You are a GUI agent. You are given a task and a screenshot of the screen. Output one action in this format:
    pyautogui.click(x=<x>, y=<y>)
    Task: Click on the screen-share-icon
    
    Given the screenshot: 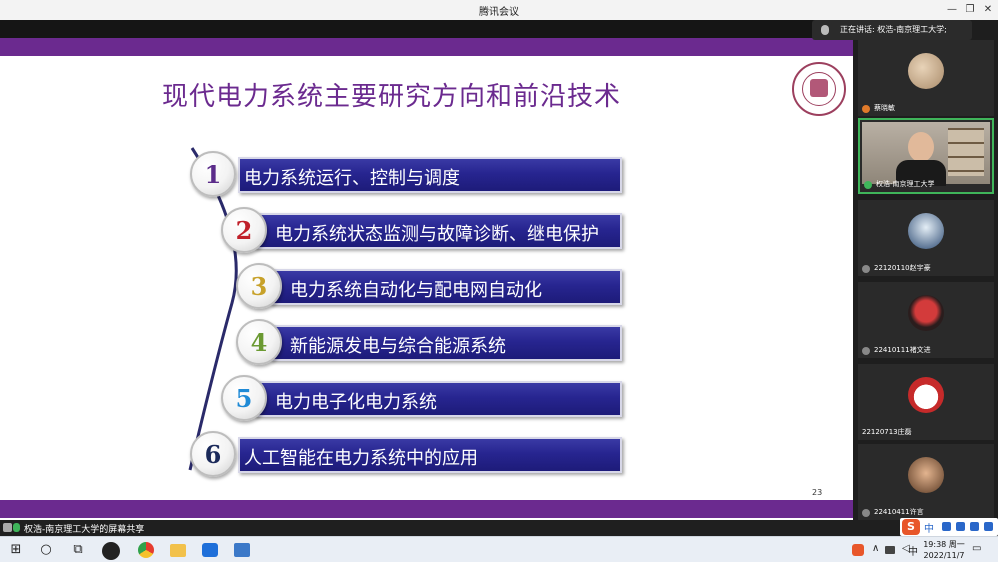 What is the action you would take?
    pyautogui.click(x=7, y=527)
    